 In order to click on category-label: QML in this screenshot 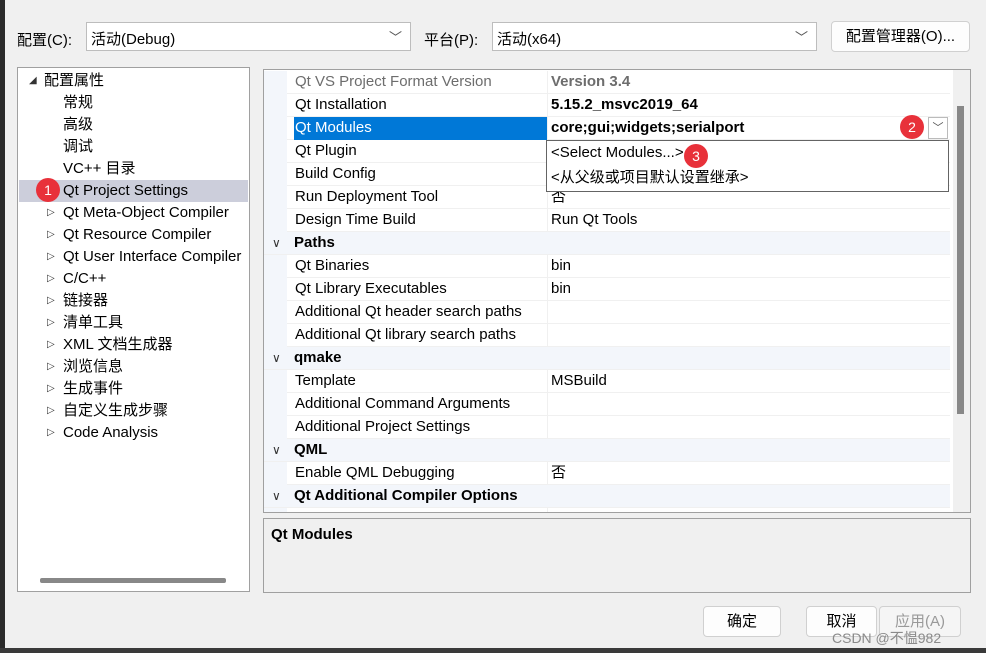, I will do `click(311, 449)`.